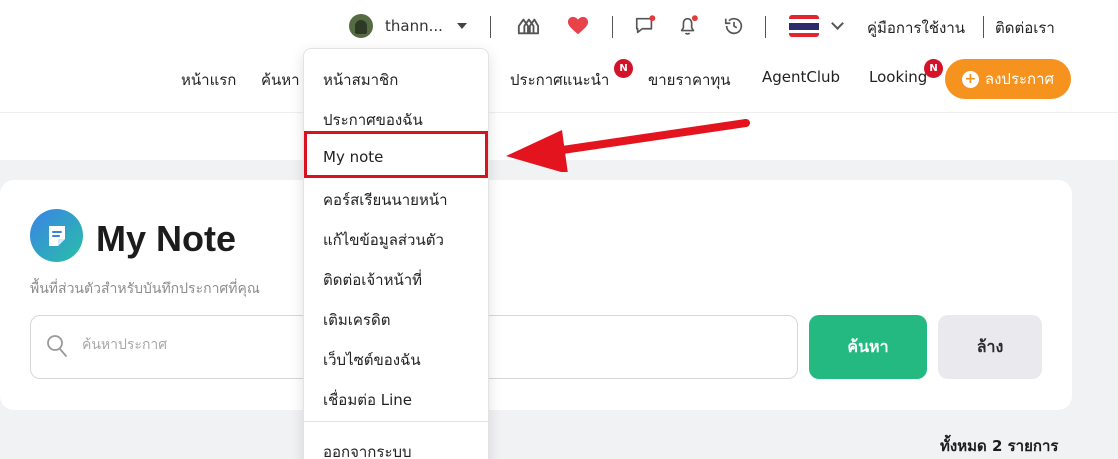 The height and width of the screenshot is (459, 1118). What do you see at coordinates (396, 421) in the screenshot?
I see `menu-divider` at bounding box center [396, 421].